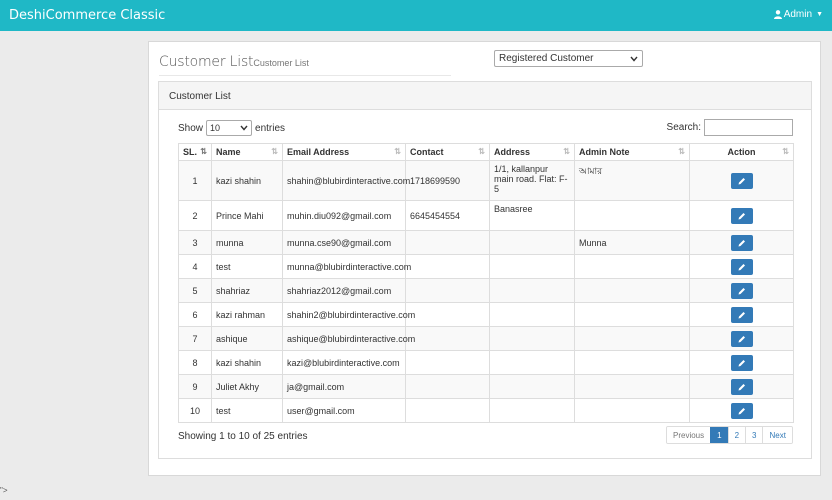 The height and width of the screenshot is (500, 832). I want to click on cell-contact: 1718699590, so click(447, 180).